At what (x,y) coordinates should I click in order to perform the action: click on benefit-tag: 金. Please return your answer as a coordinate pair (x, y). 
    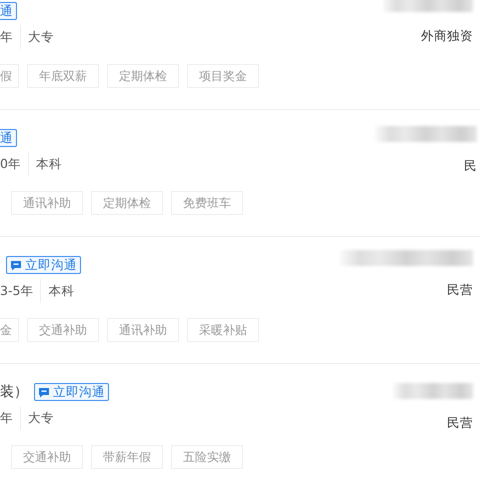
    Looking at the image, I should click on (9, 330).